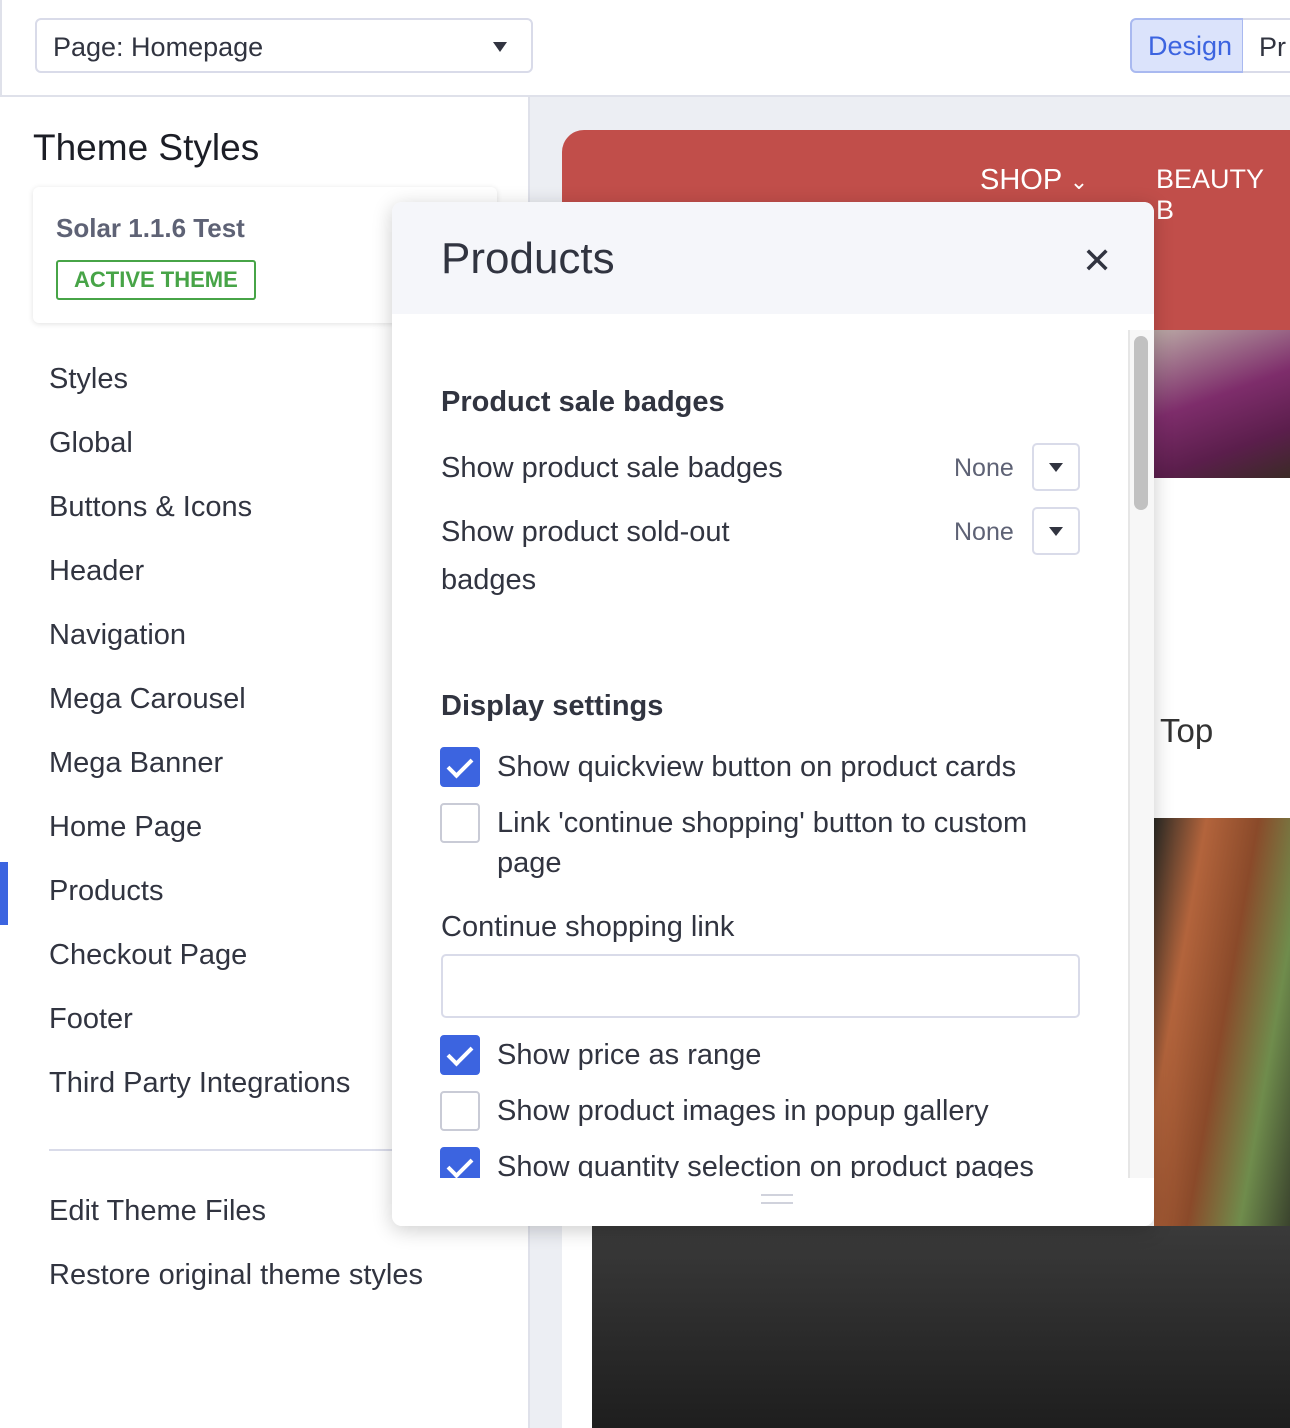  What do you see at coordinates (984, 468) in the screenshot?
I see `sale-badges-value: None` at bounding box center [984, 468].